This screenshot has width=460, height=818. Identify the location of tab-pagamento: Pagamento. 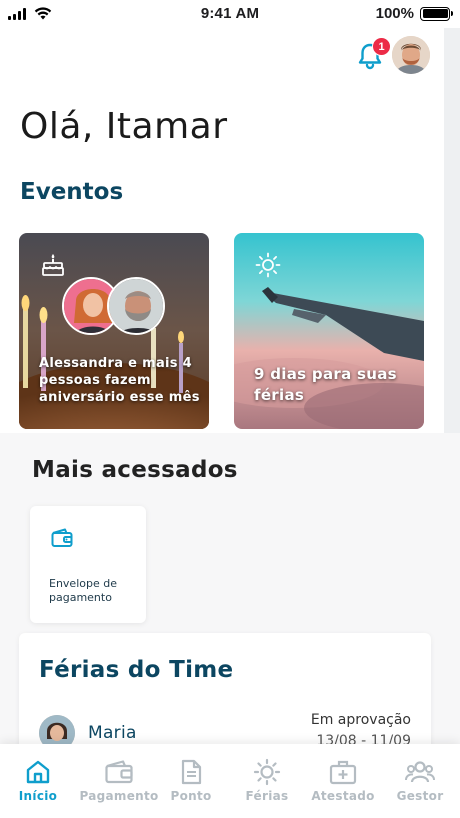
(119, 781).